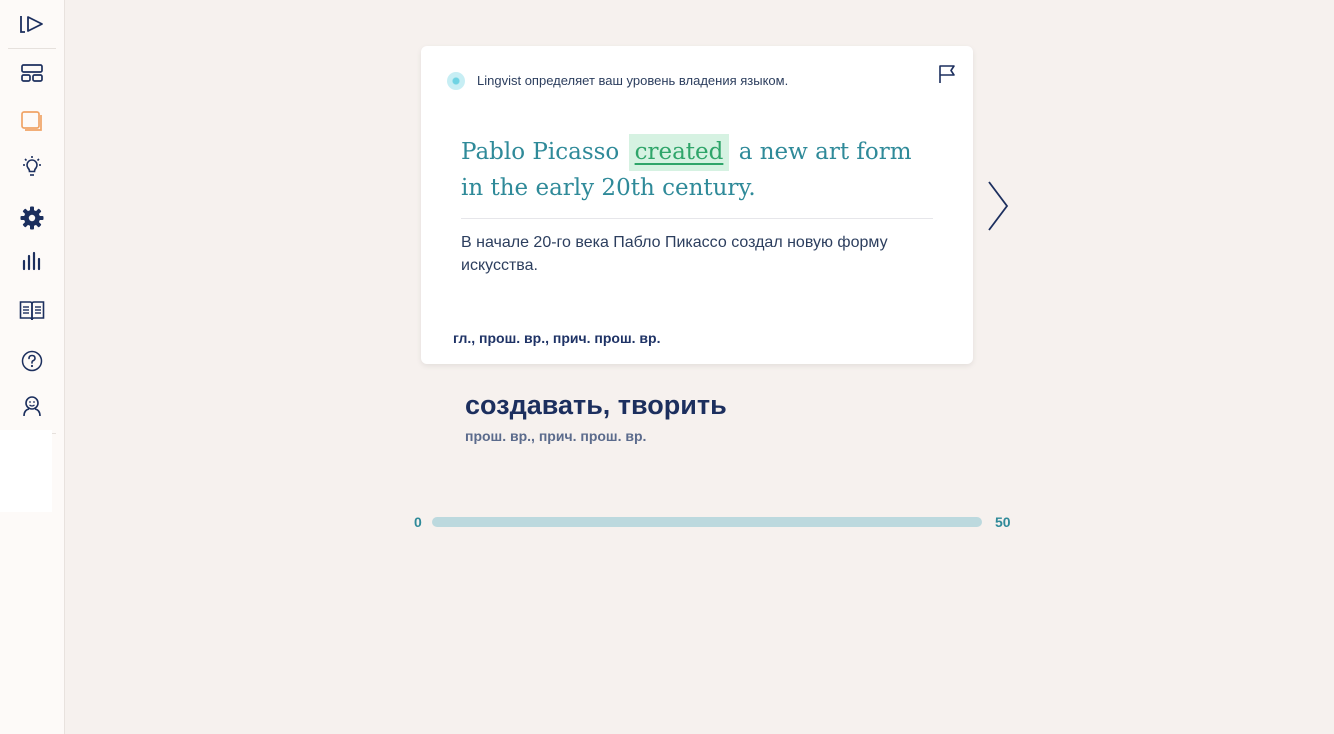 The width and height of the screenshot is (1334, 734). I want to click on status-indicator-icon, so click(456, 81).